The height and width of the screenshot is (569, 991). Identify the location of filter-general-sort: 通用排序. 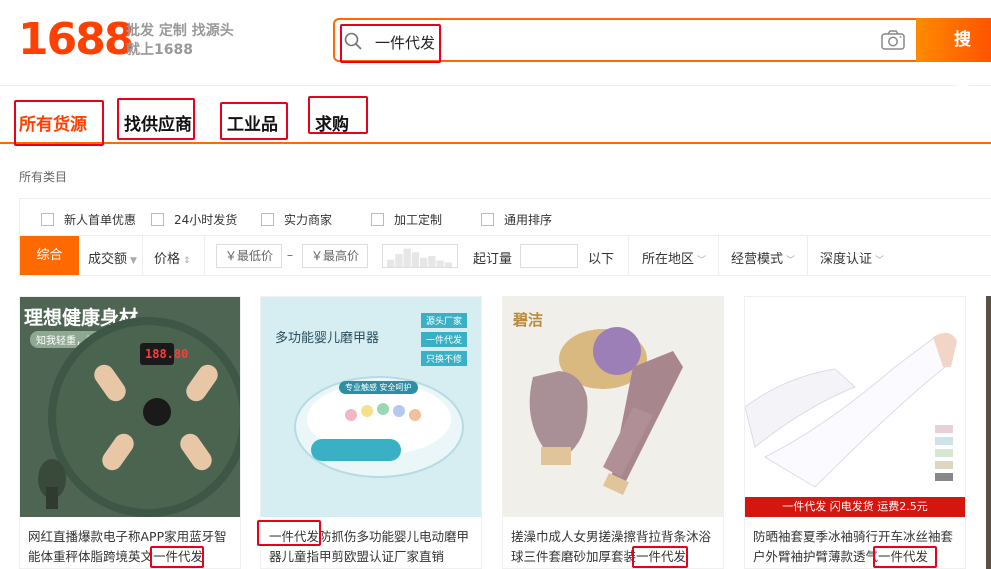
(516, 219).